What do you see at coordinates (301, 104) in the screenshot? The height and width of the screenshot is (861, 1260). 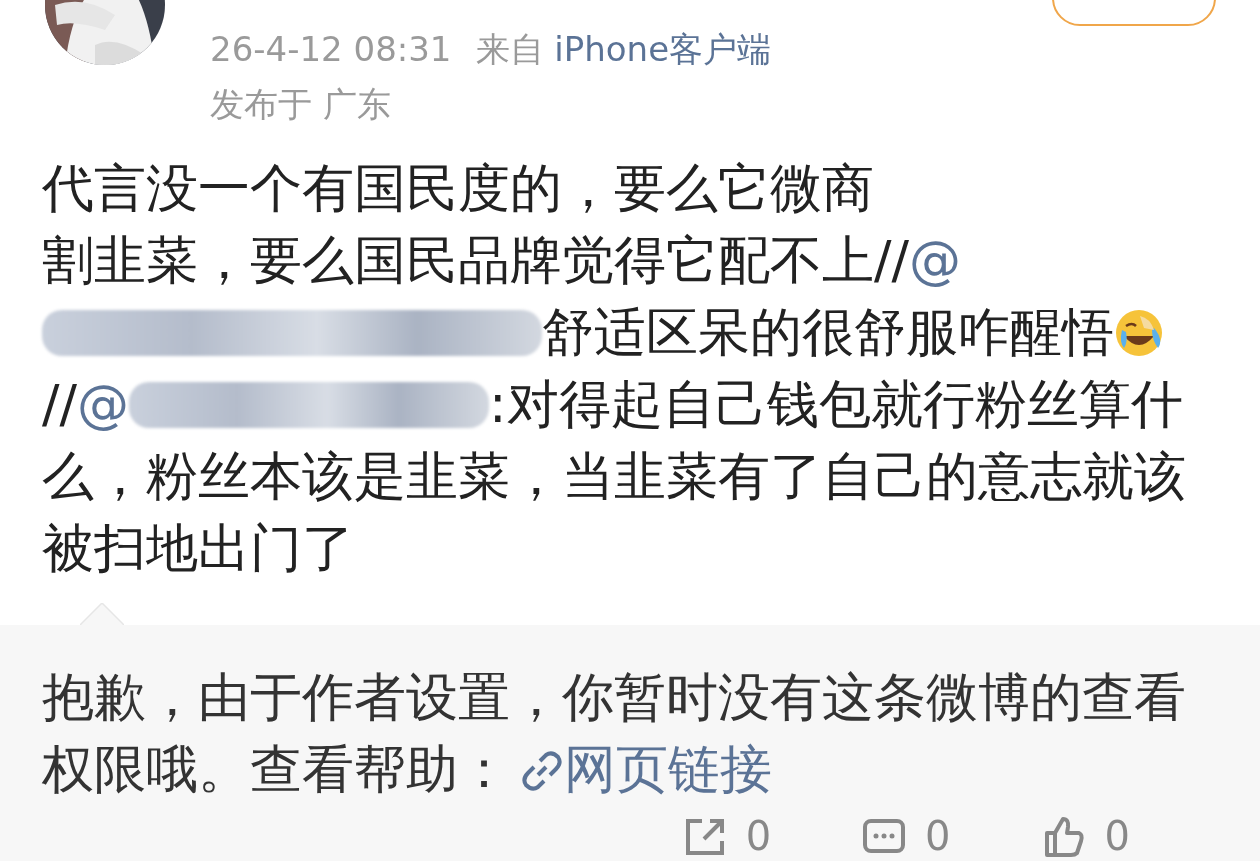 I see `location-text: 发布于 广东` at bounding box center [301, 104].